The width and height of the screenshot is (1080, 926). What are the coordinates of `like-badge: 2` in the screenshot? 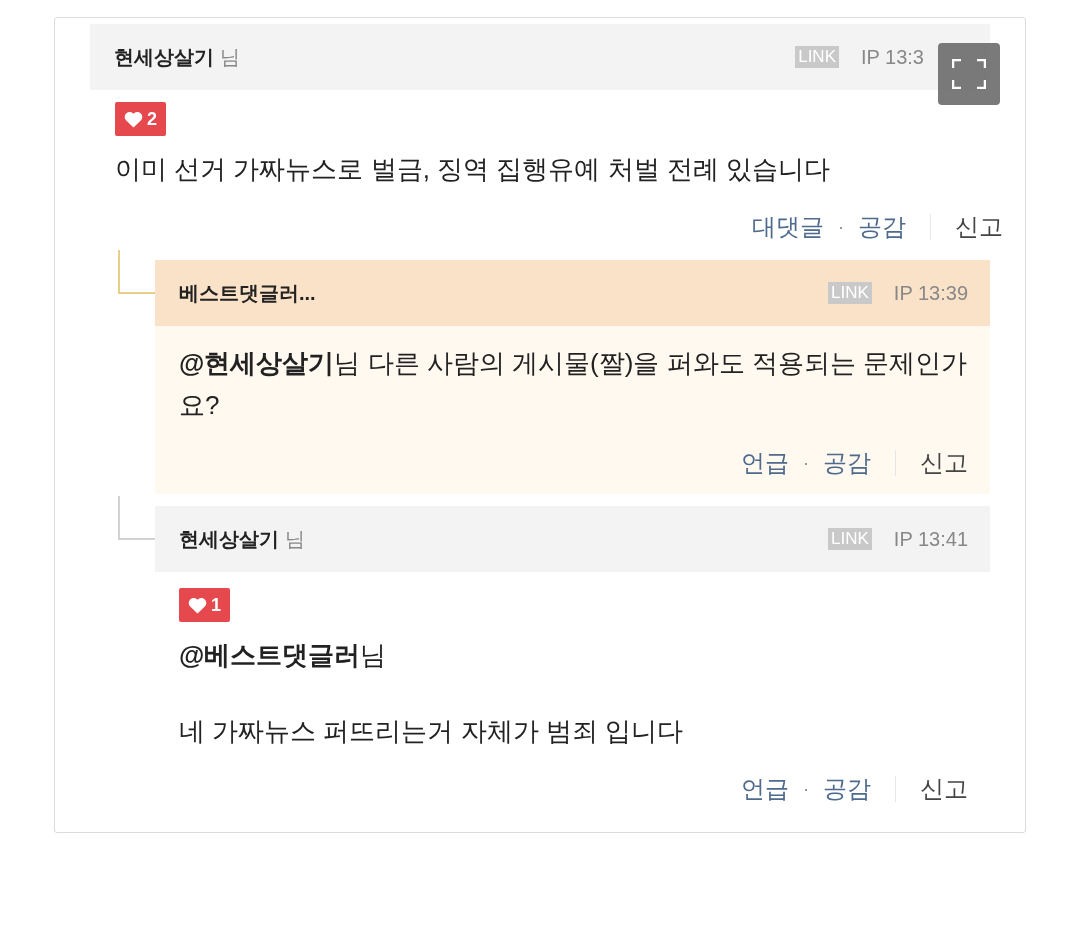 It's located at (140, 119).